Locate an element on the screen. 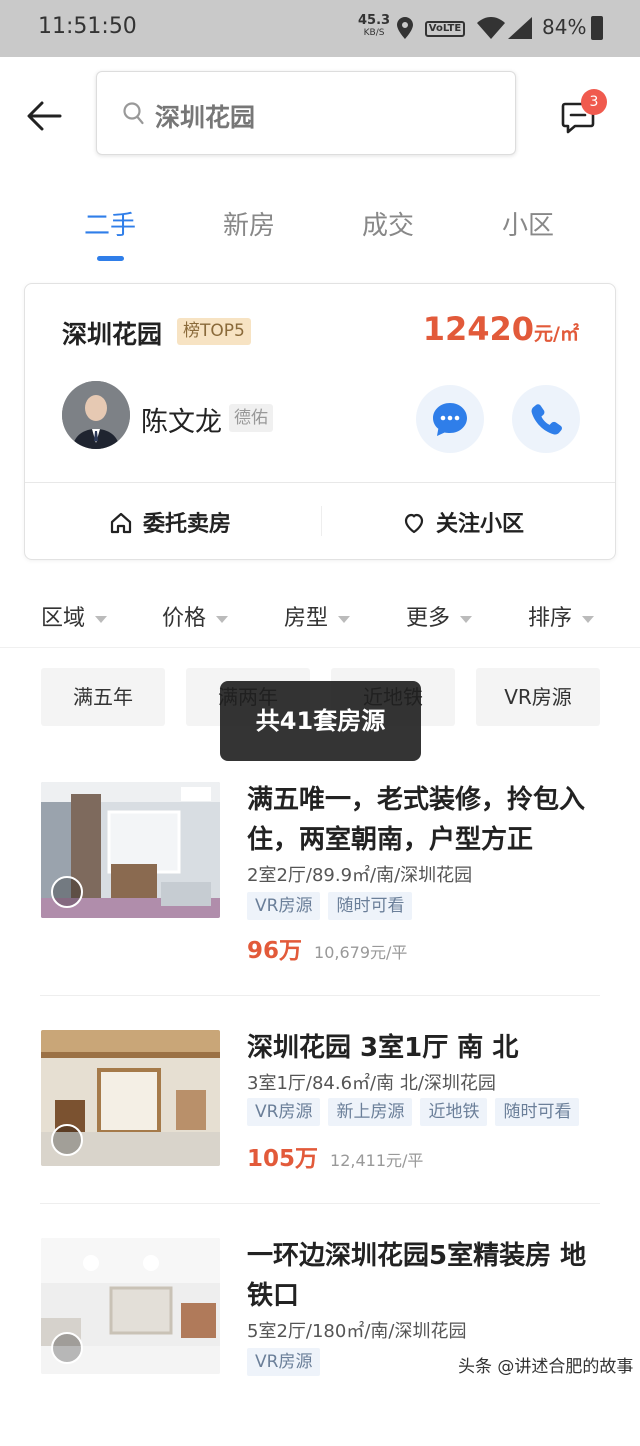 The image size is (640, 1446). agent-photo-icon is located at coordinates (96, 415).